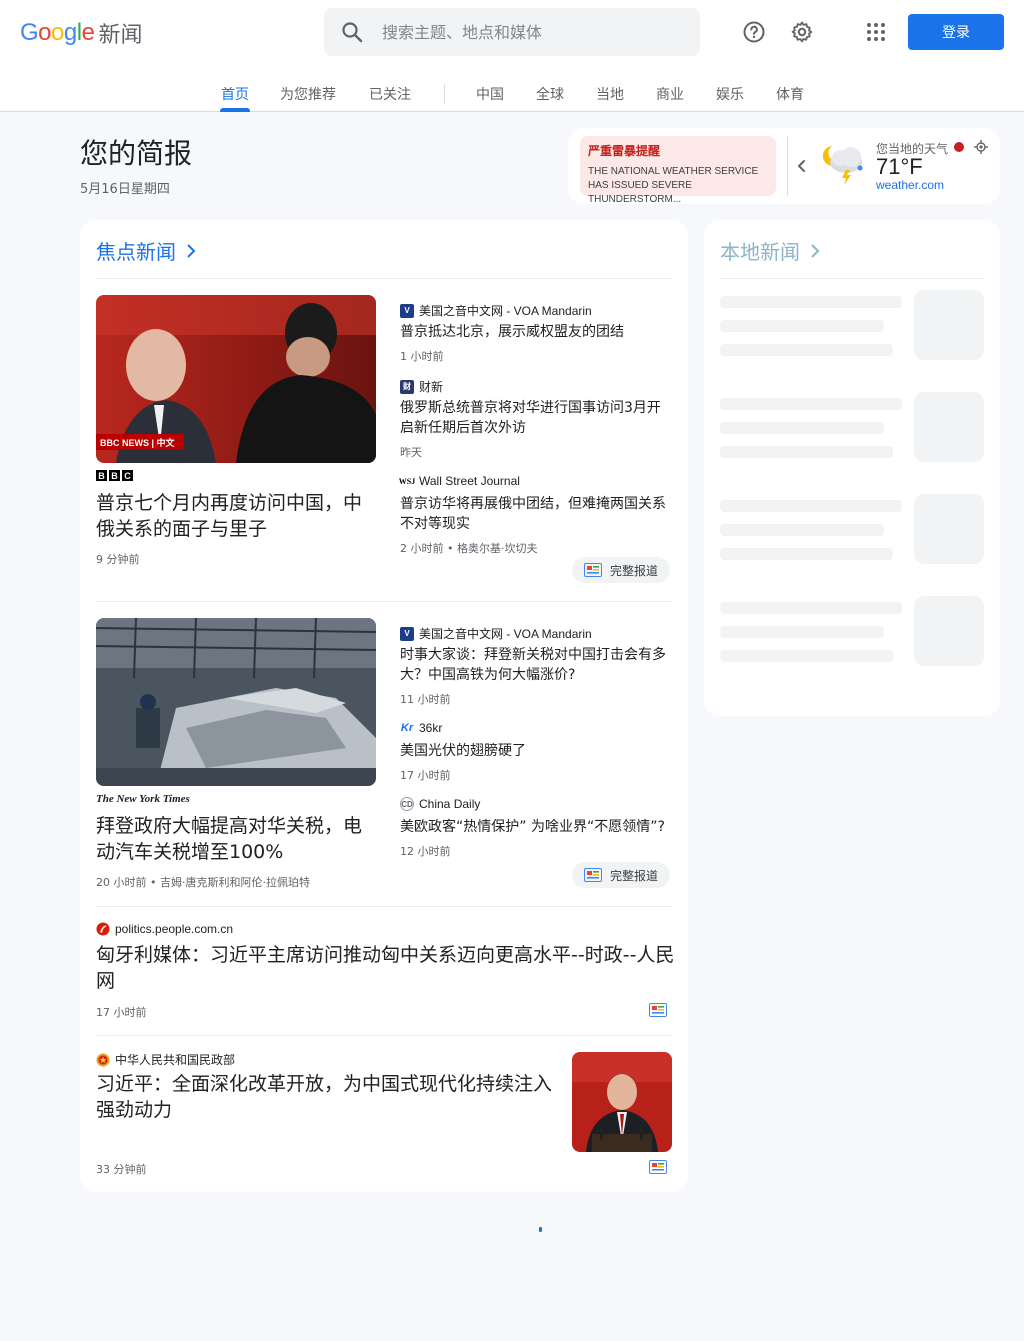 The width and height of the screenshot is (1024, 1341). Describe the element at coordinates (534, 751) in the screenshot. I see `related-title: 美国光伏的翅膀硬了` at that location.